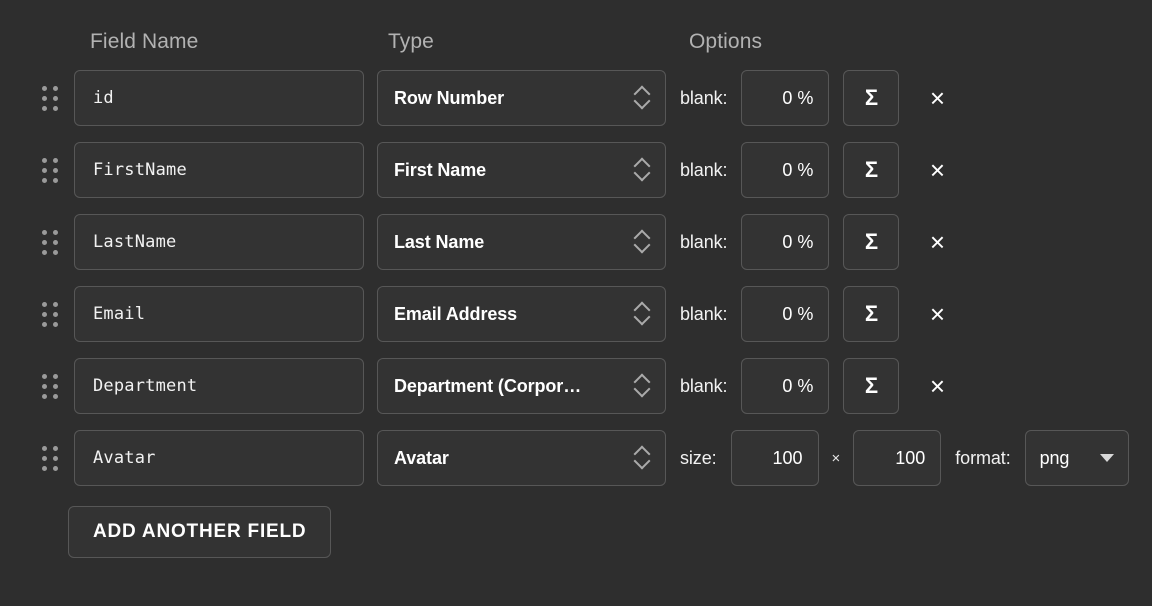 This screenshot has height=606, width=1152. Describe the element at coordinates (411, 41) in the screenshot. I see `column-header-type: Type` at that location.